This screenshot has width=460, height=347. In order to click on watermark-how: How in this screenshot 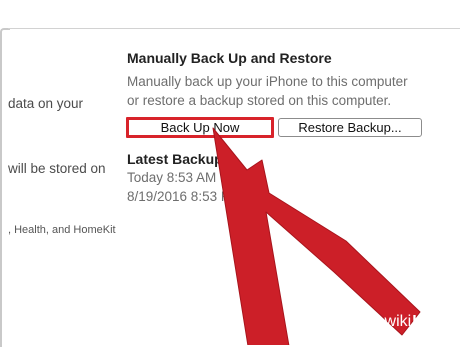, I will do `click(429, 321)`.